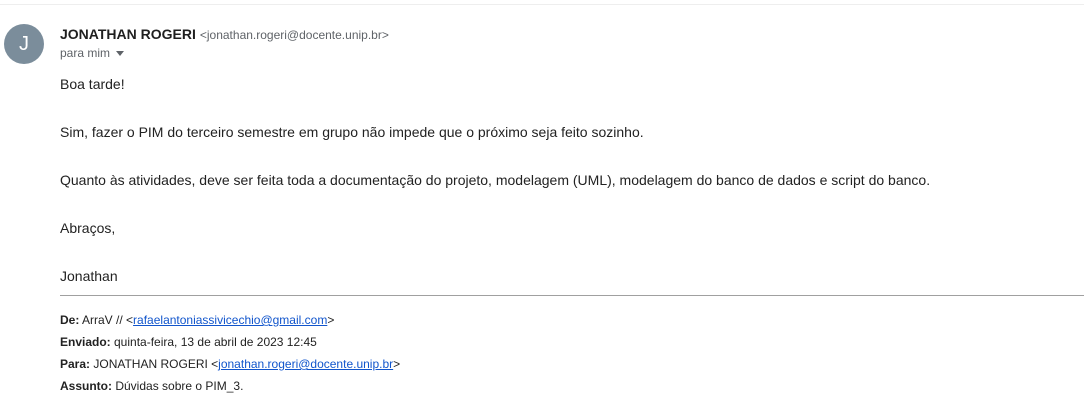 This screenshot has width=1084, height=415. Describe the element at coordinates (154, 364) in the screenshot. I see `quoted-to-name: JONATHAN ROGERI <` at that location.